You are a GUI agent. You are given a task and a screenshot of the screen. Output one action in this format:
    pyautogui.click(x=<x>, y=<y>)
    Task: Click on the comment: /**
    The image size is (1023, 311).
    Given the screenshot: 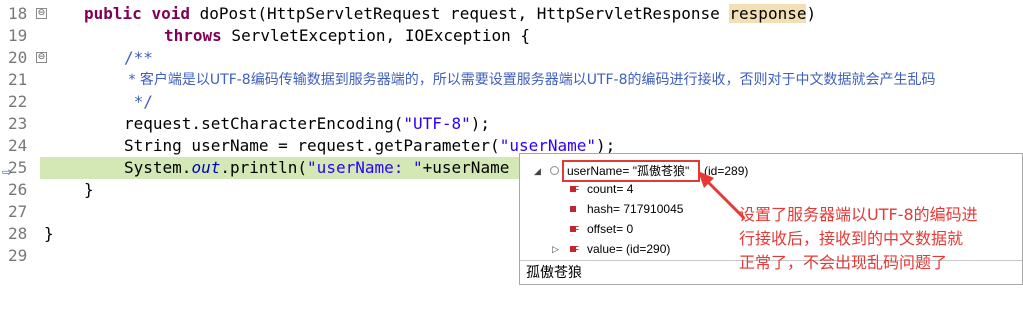 What is the action you would take?
    pyautogui.click(x=138, y=57)
    